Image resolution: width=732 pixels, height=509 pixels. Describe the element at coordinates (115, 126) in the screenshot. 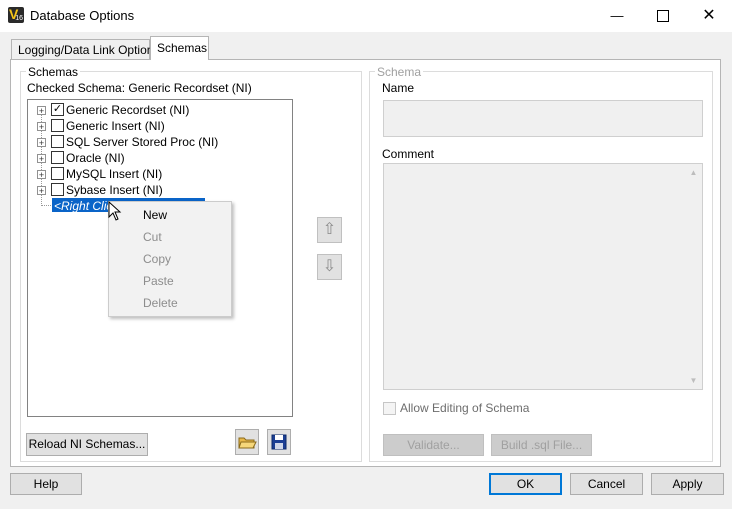

I see `tree-node-label: Generic Insert (NI)` at that location.